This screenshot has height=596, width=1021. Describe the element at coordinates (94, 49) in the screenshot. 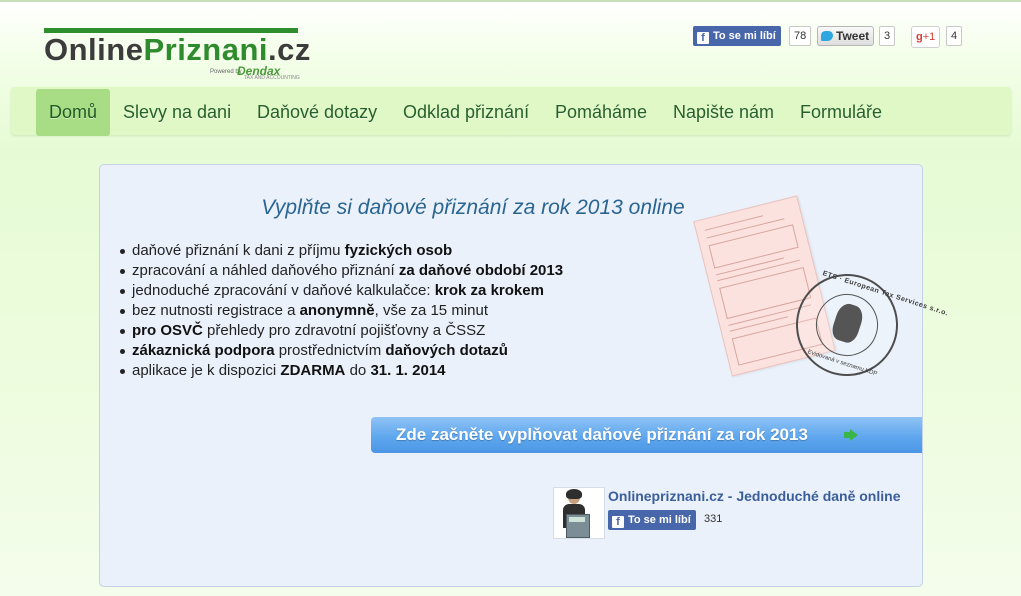

I see `logo-part-online: Online` at that location.